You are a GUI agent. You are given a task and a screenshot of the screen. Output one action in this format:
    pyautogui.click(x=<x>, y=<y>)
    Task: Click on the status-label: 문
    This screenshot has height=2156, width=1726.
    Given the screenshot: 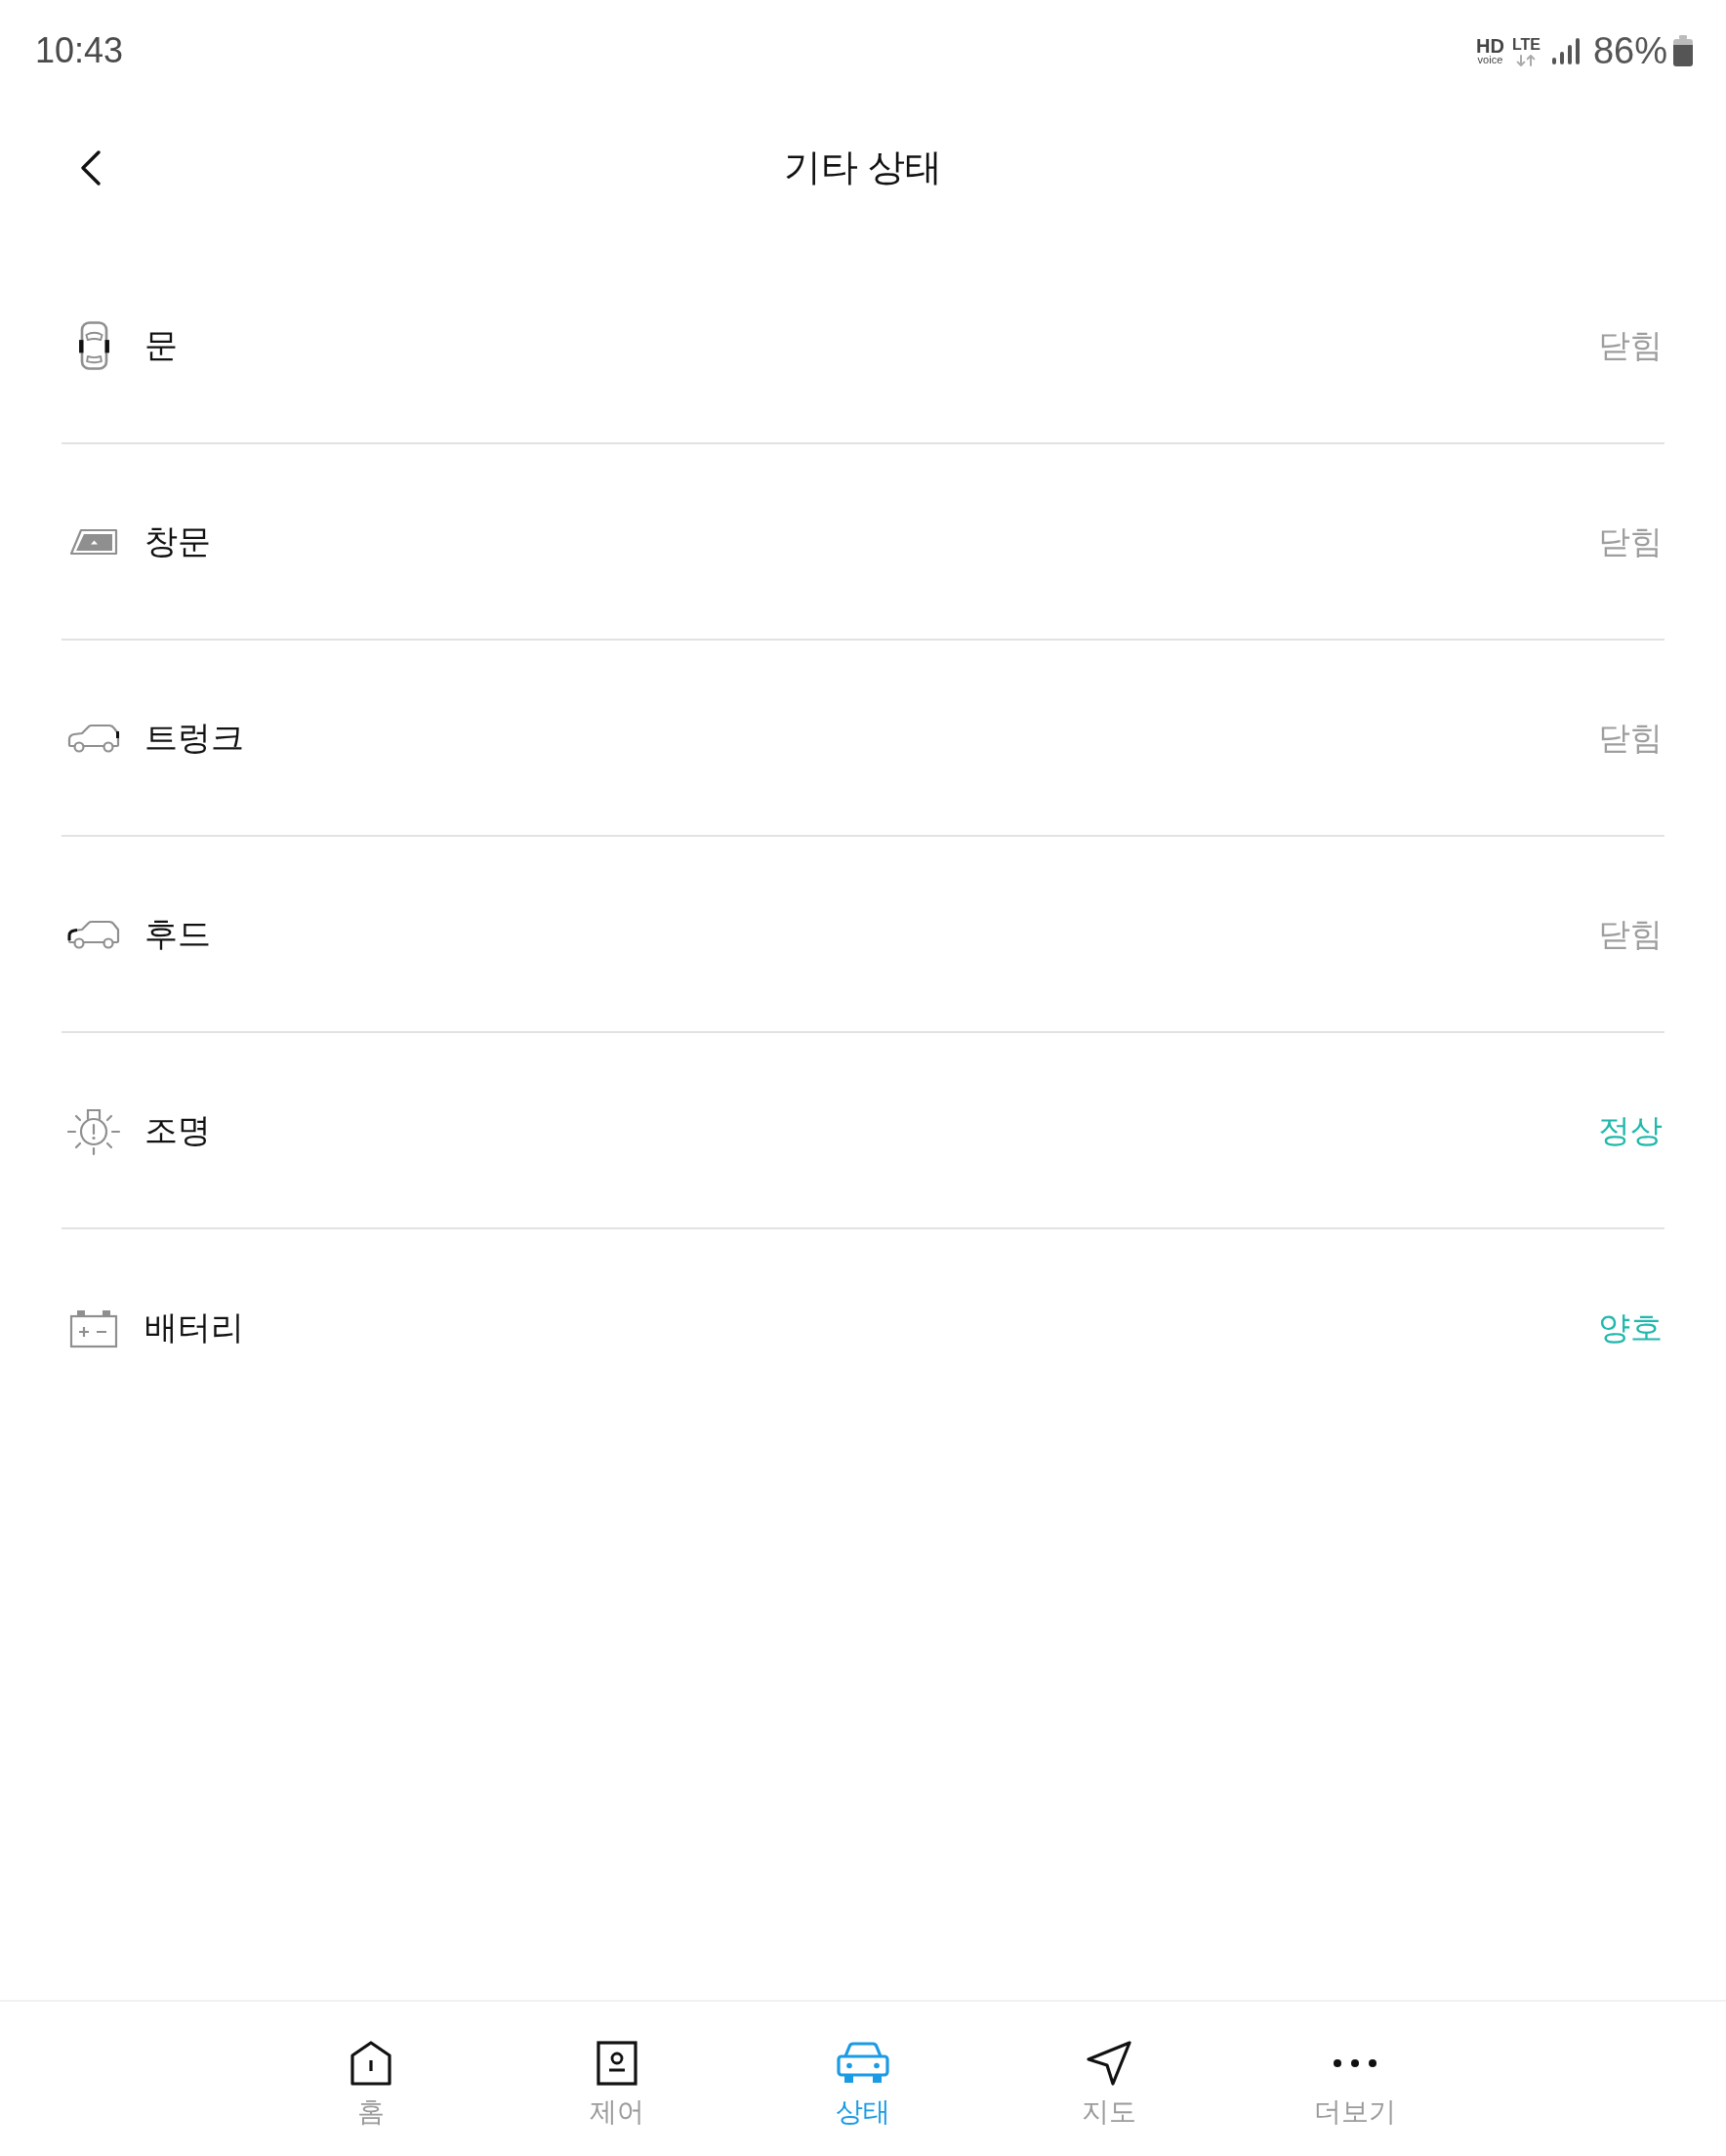 What is the action you would take?
    pyautogui.click(x=161, y=345)
    